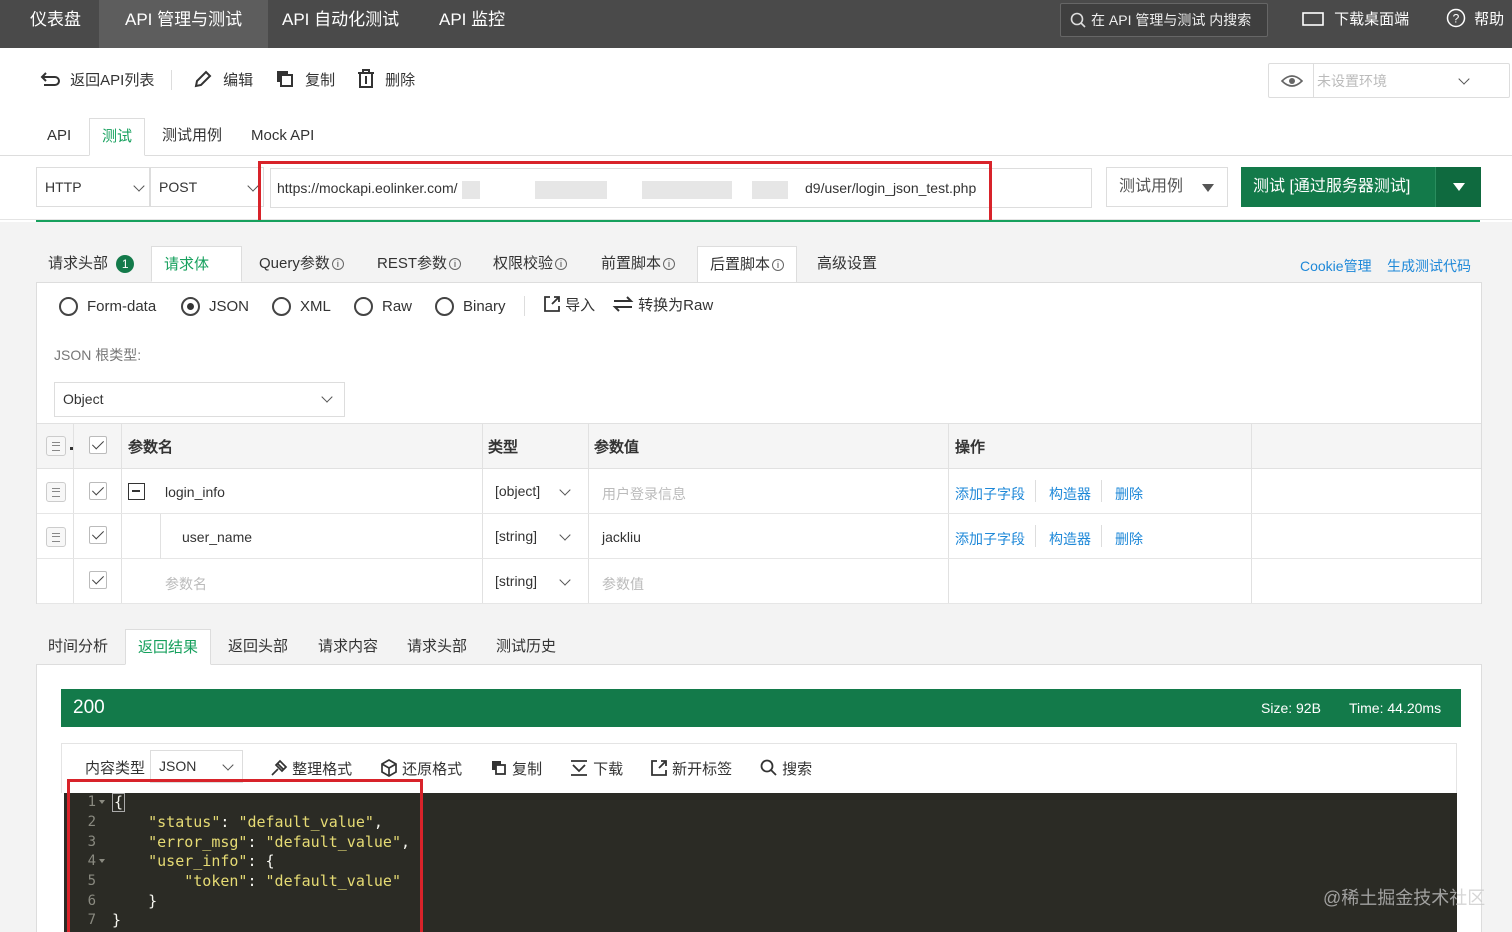 The image size is (1512, 932). I want to click on radio-json: JSON, so click(215, 307).